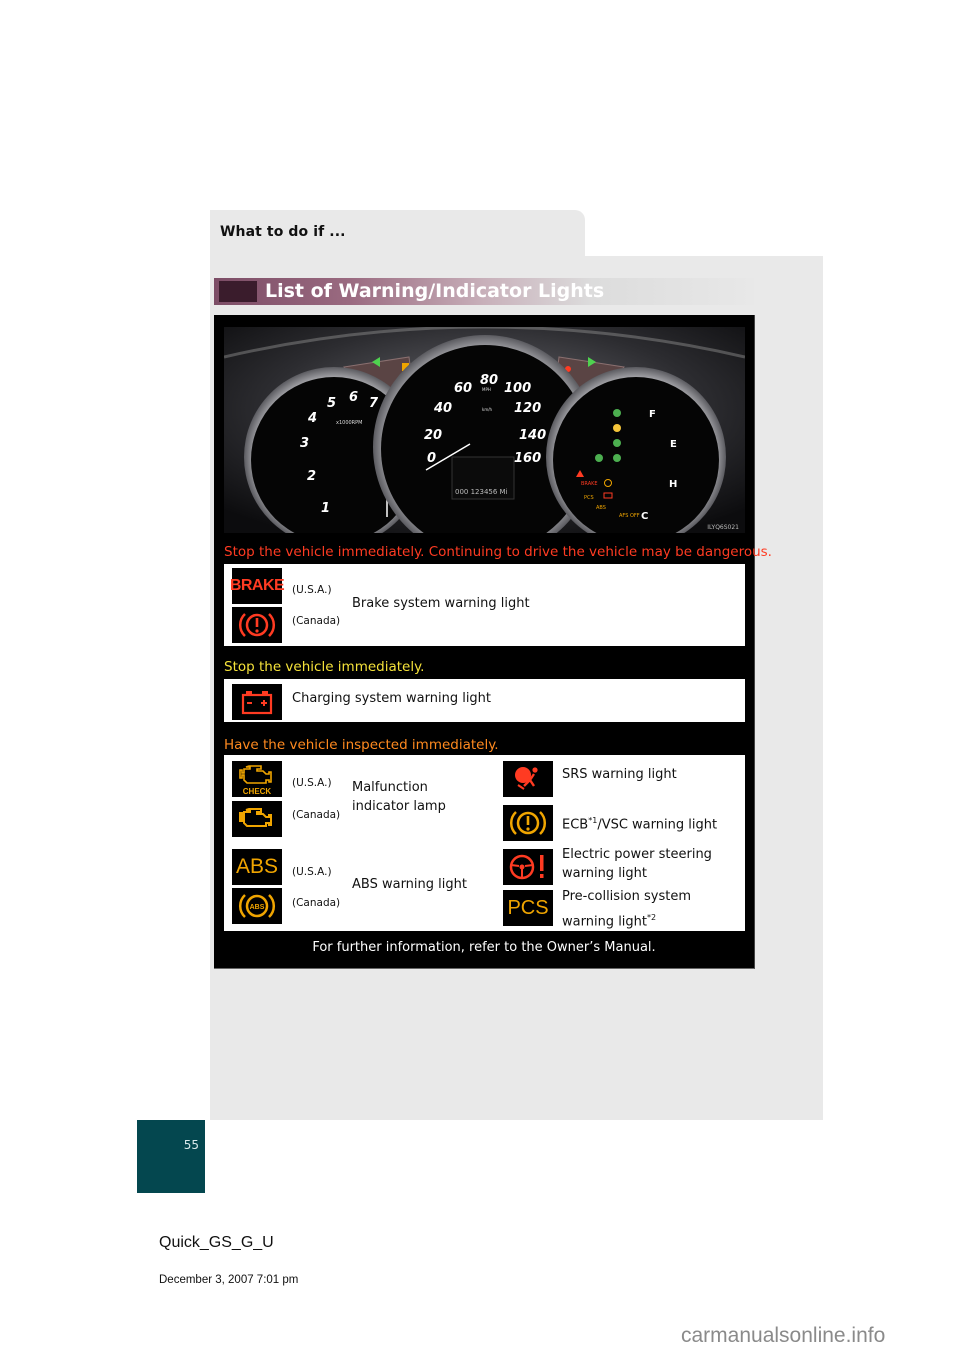 The image size is (960, 1358). What do you see at coordinates (619, 774) in the screenshot?
I see `srs-label: SRS warning light` at bounding box center [619, 774].